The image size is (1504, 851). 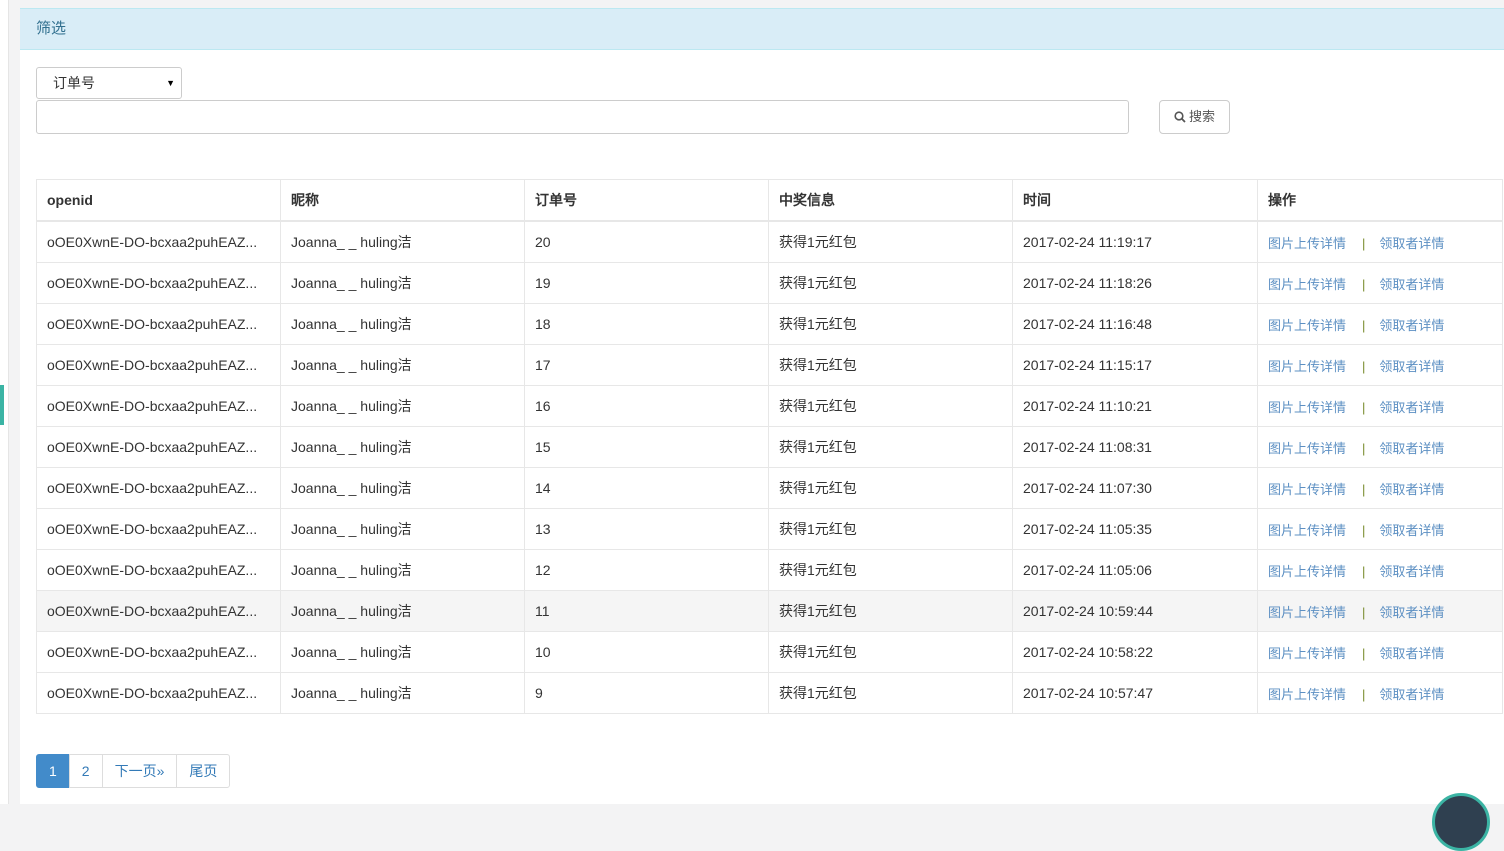 I want to click on cell-time: 2017-02-24 10:58:22, so click(x=1135, y=652).